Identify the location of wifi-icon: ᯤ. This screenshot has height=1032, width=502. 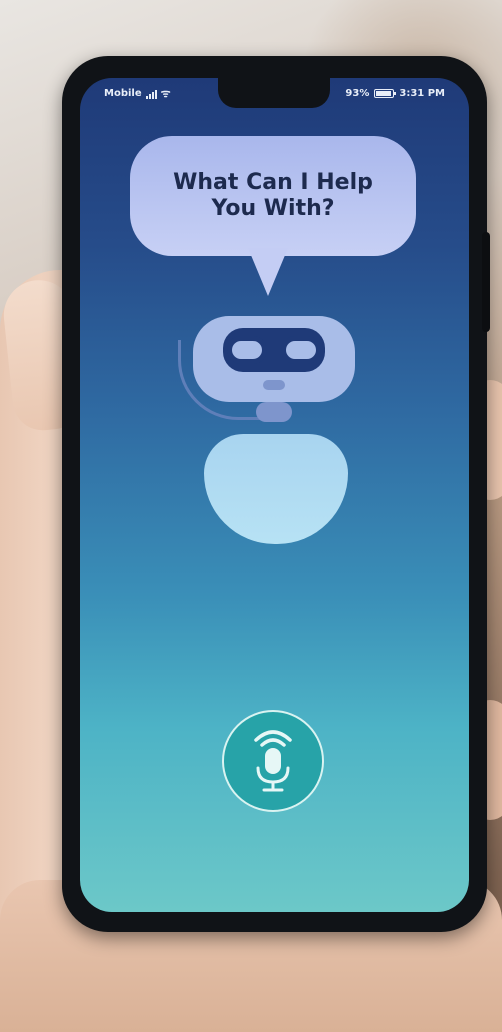
(165, 93).